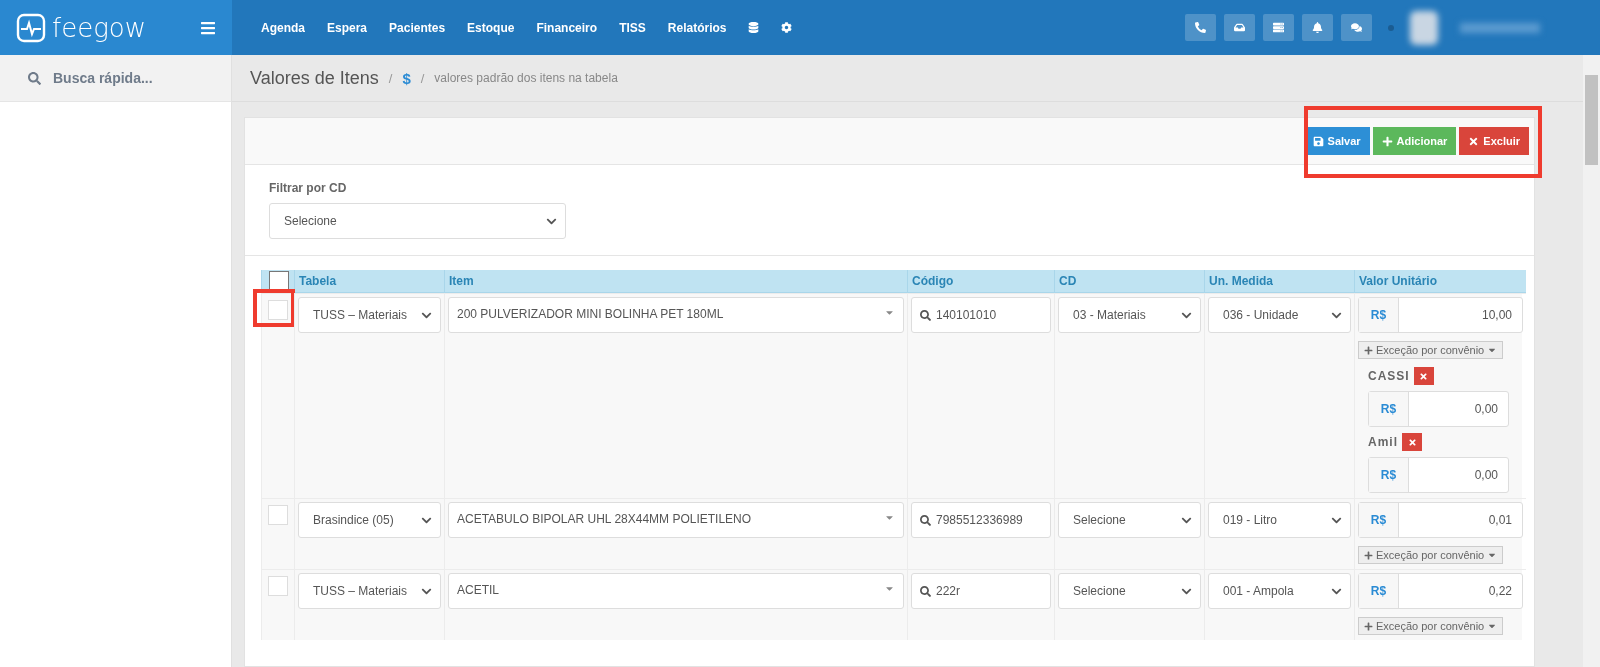  Describe the element at coordinates (567, 27) in the screenshot. I see `nav-link: Financeiro` at that location.